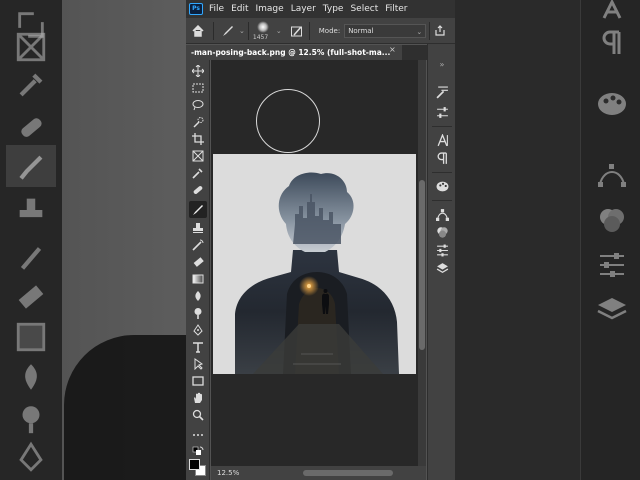 The height and width of the screenshot is (480, 640). I want to click on zoom-level: 12.5%, so click(228, 473).